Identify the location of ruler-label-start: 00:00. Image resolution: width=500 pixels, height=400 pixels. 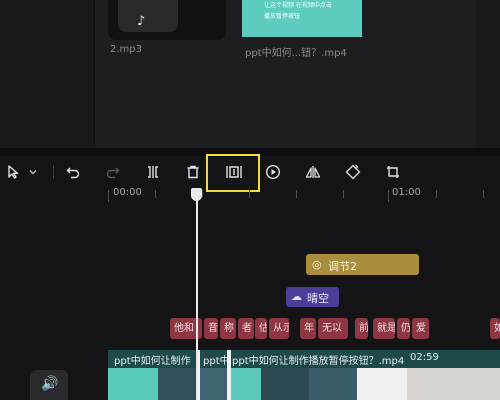
(127, 192).